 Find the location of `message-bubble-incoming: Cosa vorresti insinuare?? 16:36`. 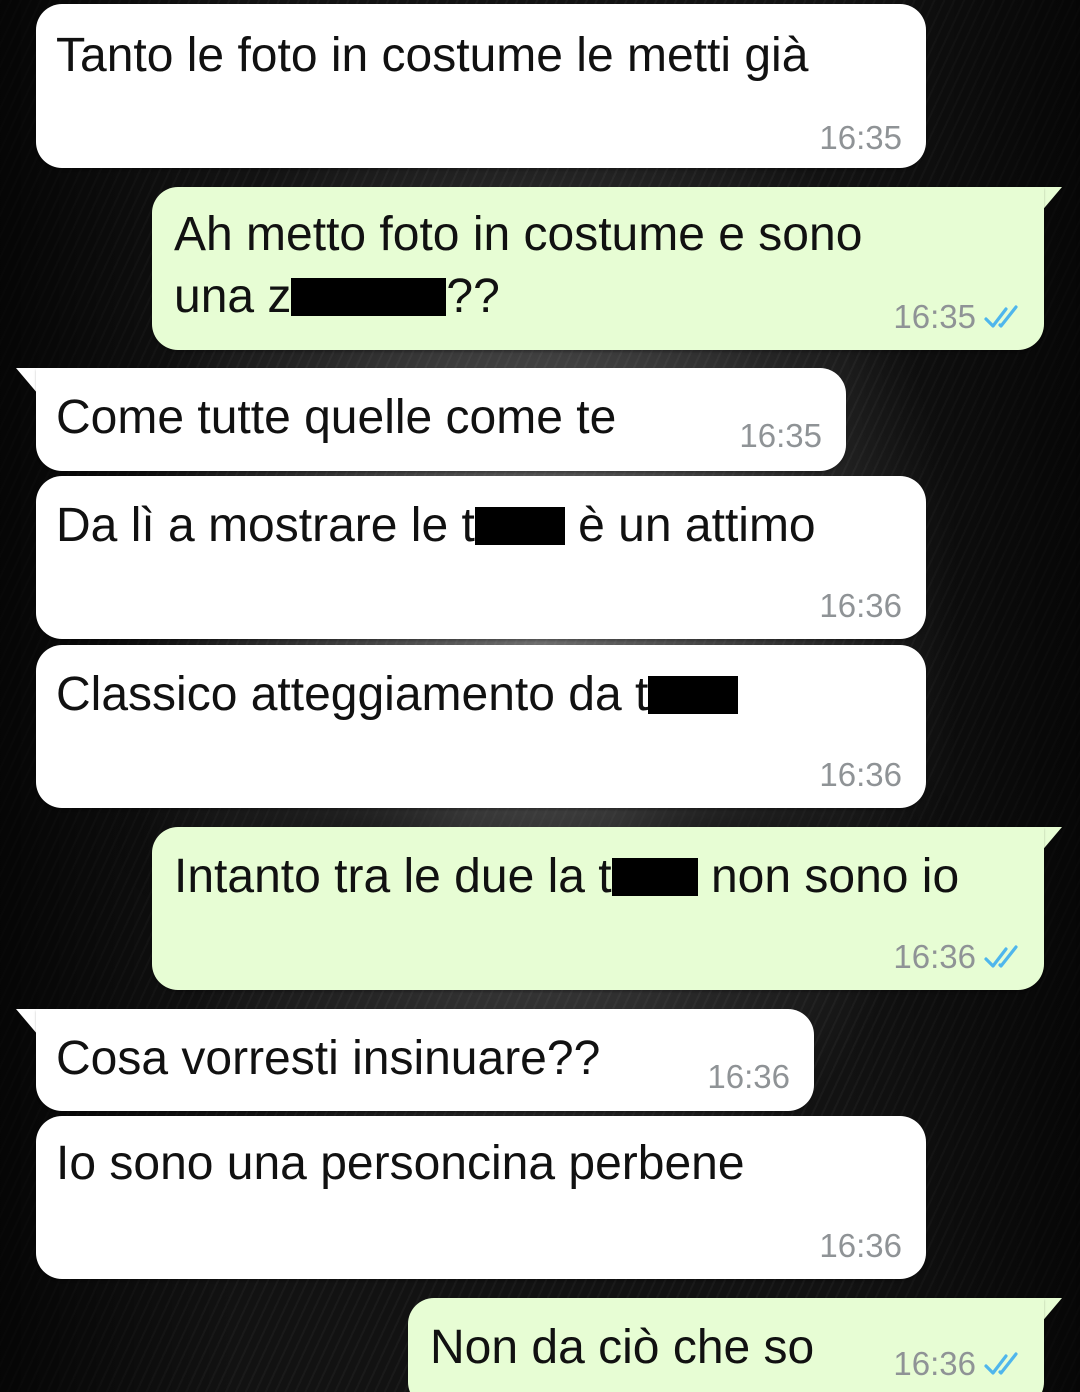

message-bubble-incoming: Cosa vorresti insinuare?? 16:36 is located at coordinates (425, 1060).